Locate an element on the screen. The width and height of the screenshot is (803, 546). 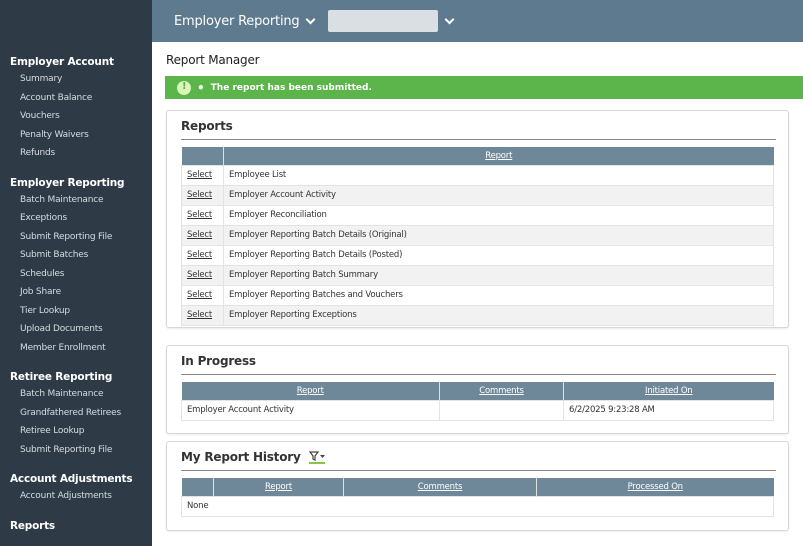
sidebar-group-account-adjustments: Account Adjustments Account Adjustments is located at coordinates (76, 488).